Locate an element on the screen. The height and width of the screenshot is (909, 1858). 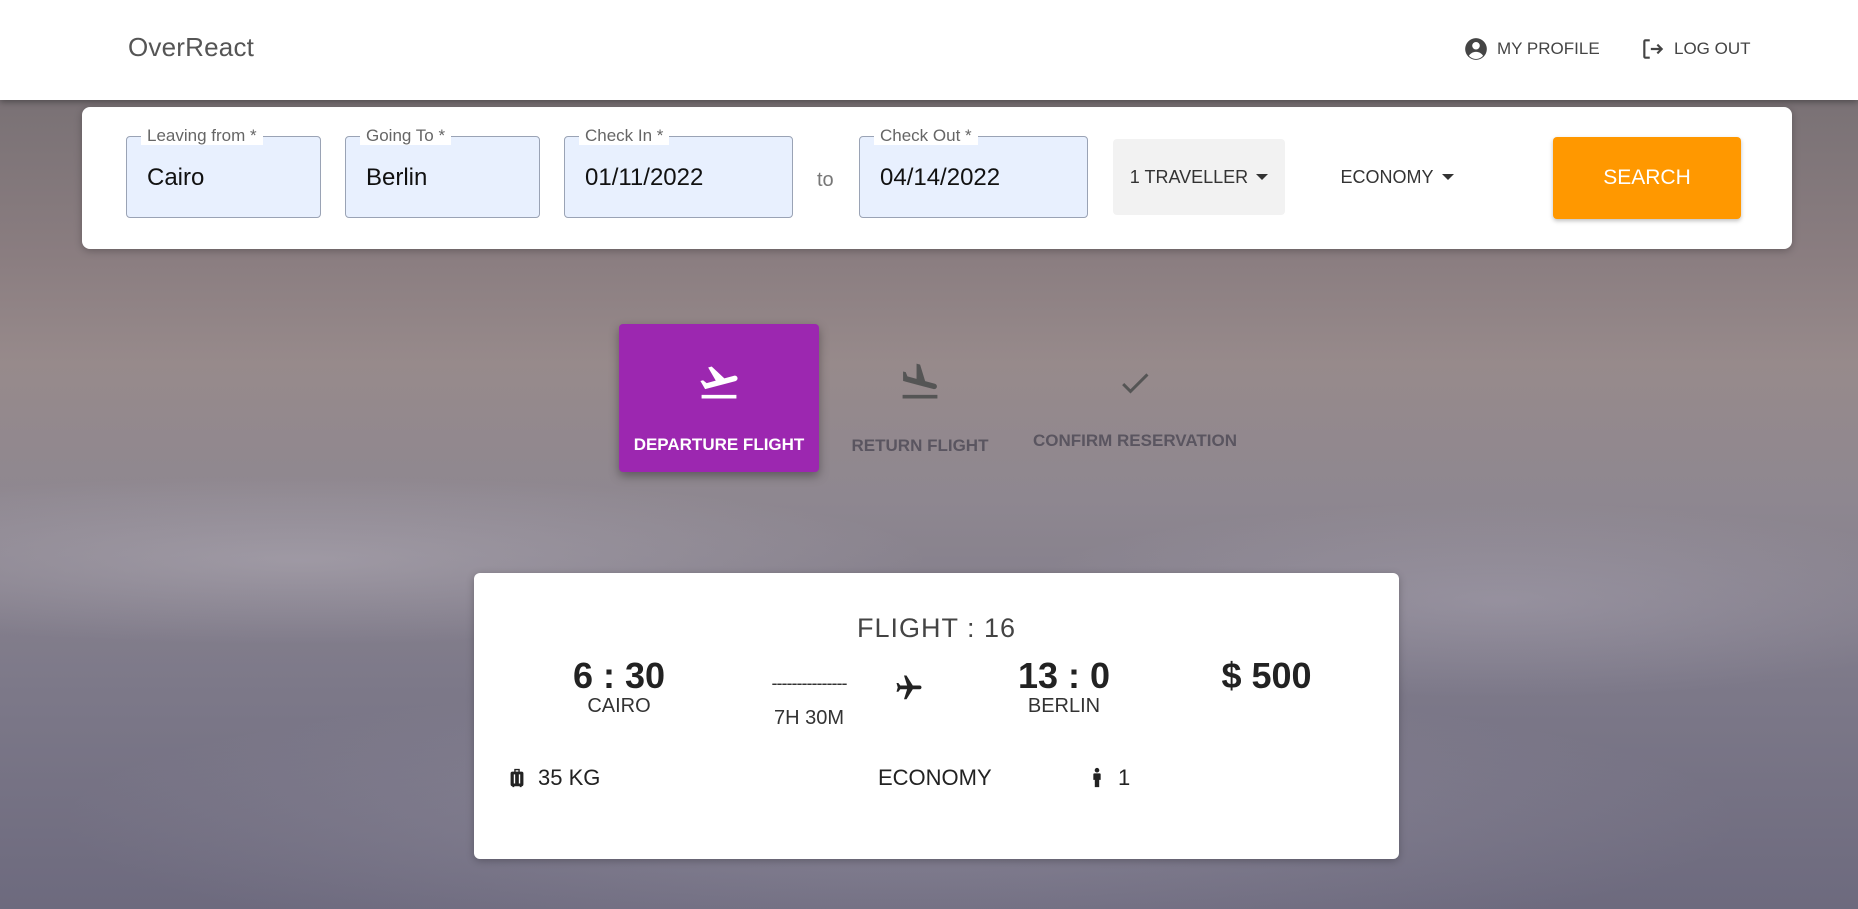
check-out-field: Check Out * 04/14/2022 is located at coordinates (973, 172).